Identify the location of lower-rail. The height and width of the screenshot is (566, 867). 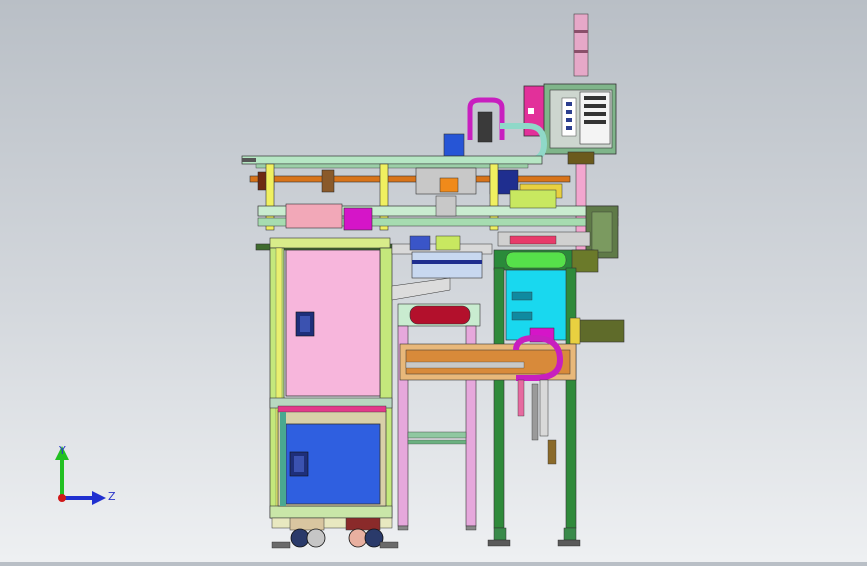
(488, 399).